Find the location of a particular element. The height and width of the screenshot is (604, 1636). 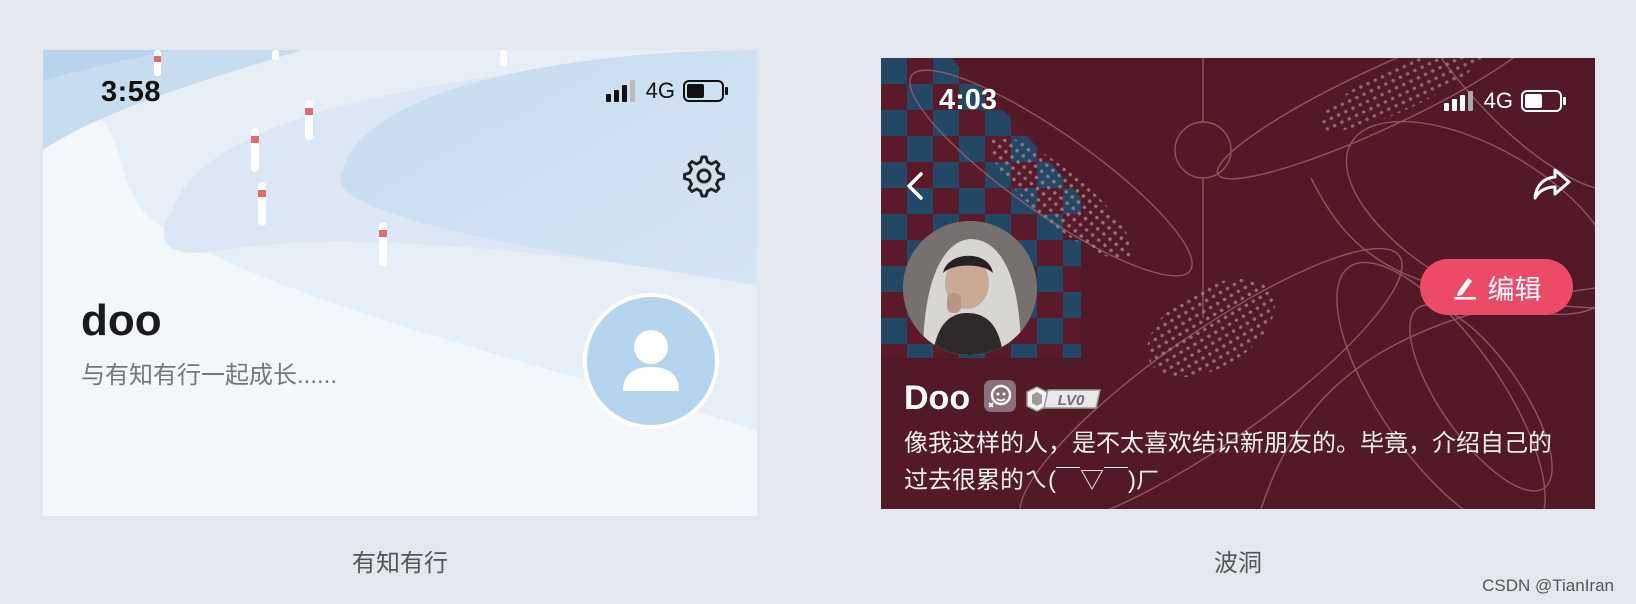

profile-name: Doo is located at coordinates (937, 398).